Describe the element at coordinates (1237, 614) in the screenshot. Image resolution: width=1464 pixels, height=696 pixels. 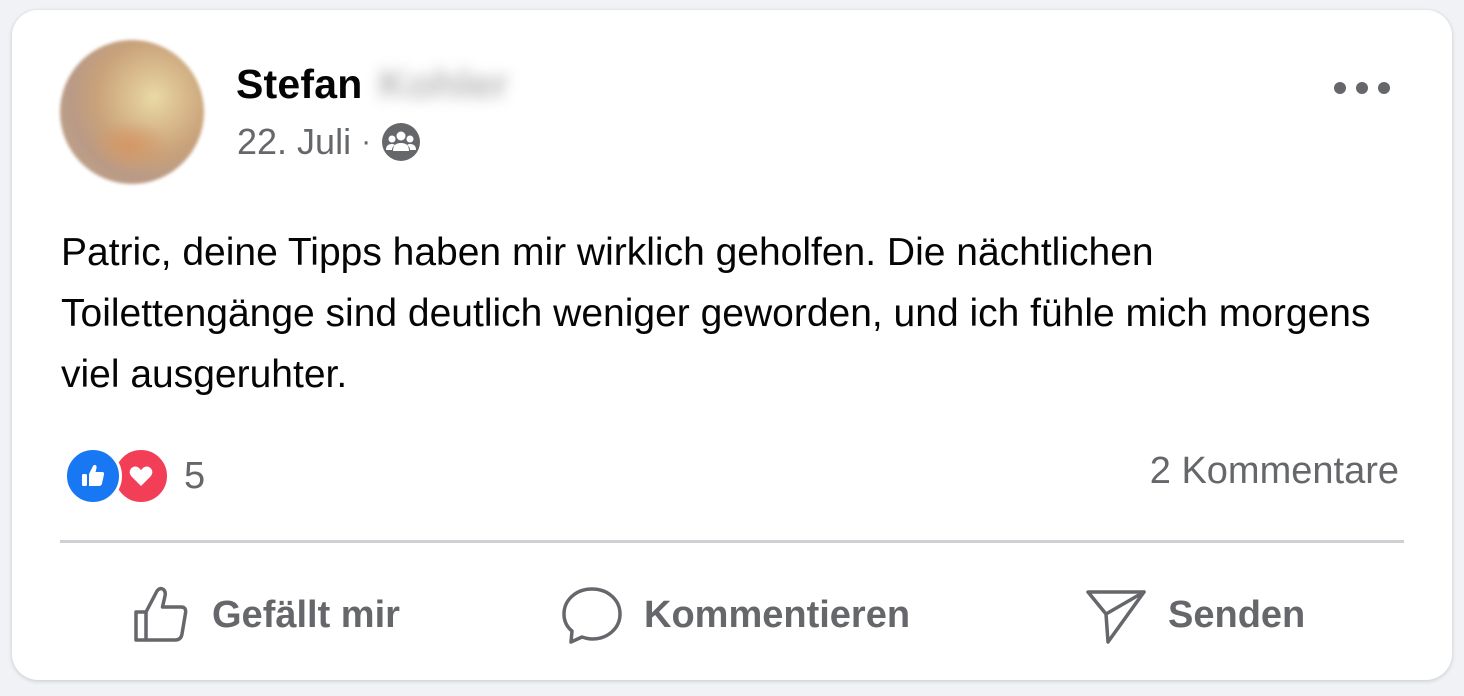
I see `send-button-label: Senden` at that location.